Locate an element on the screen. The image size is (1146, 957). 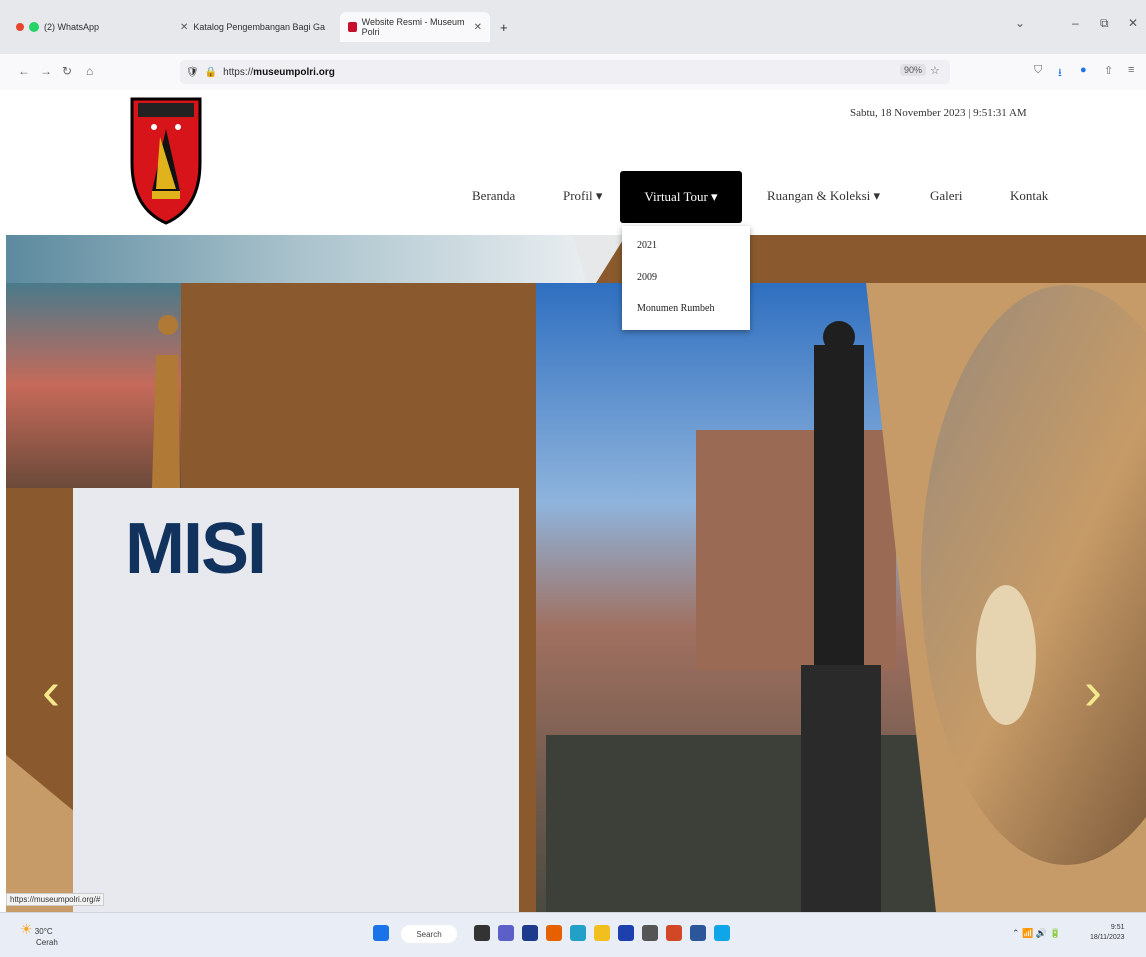
share-icon: ⇧ is located at coordinates (1108, 70).